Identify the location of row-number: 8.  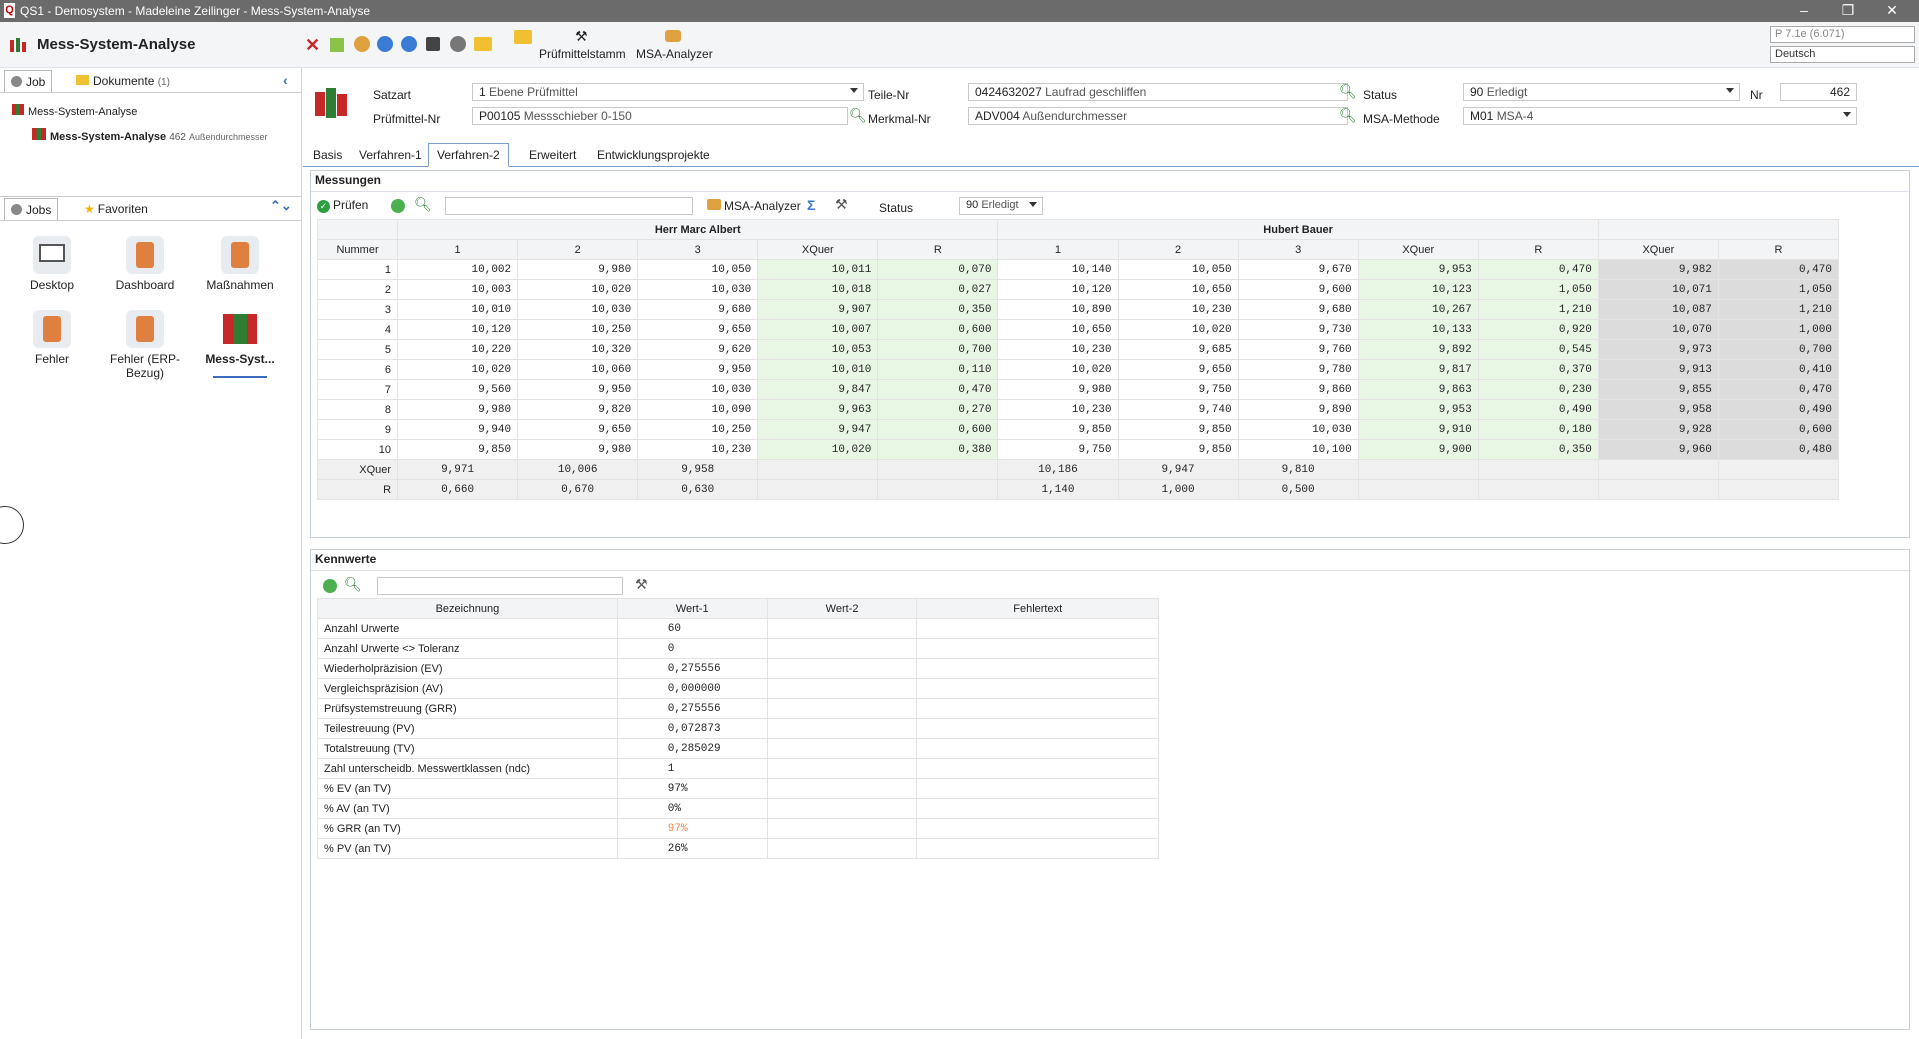
(357, 409).